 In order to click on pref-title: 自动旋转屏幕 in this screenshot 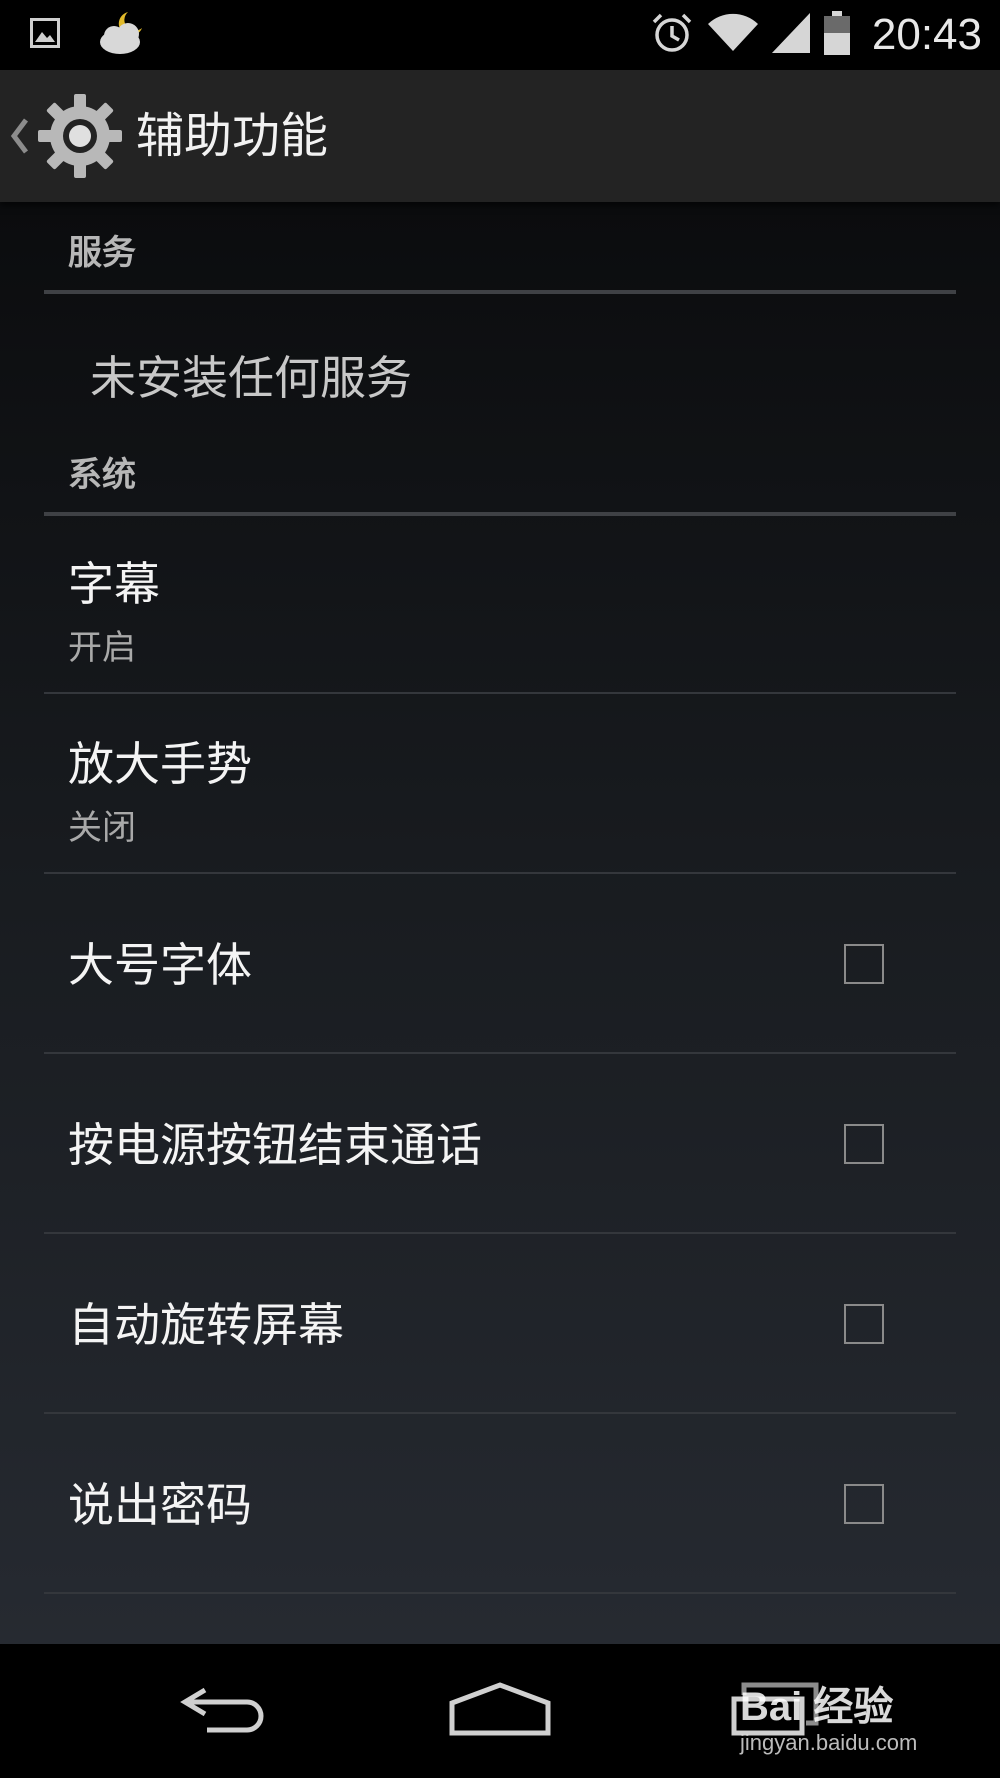, I will do `click(206, 1325)`.